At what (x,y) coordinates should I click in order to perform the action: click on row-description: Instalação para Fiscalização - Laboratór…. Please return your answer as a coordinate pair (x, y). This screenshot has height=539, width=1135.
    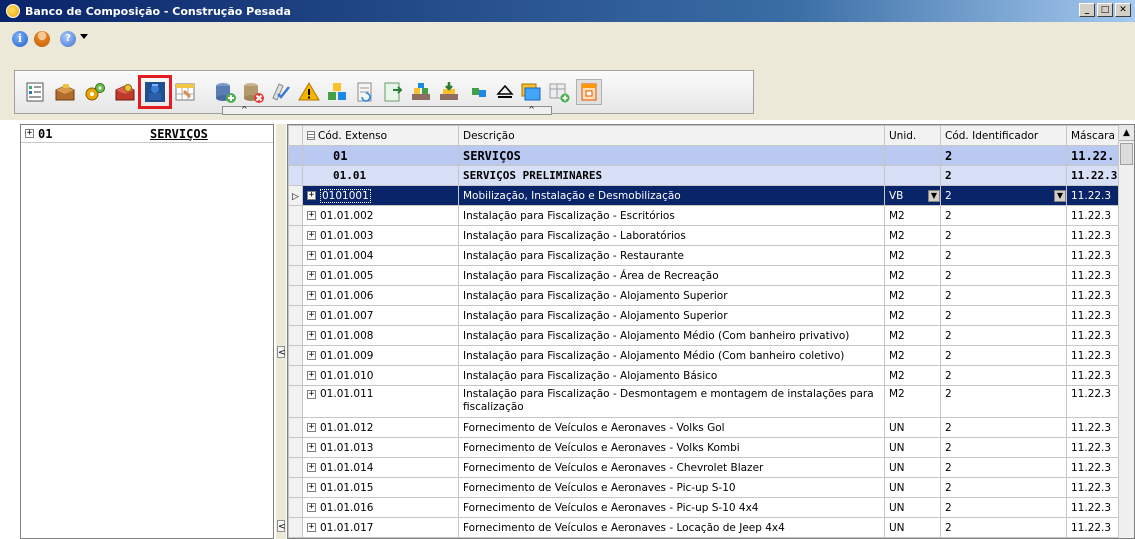
    Looking at the image, I should click on (671, 235).